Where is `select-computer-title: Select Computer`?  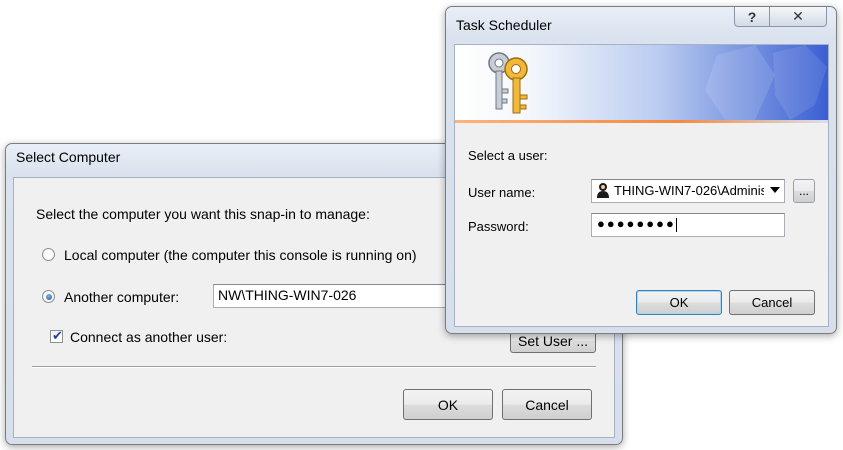
select-computer-title: Select Computer is located at coordinates (68, 157).